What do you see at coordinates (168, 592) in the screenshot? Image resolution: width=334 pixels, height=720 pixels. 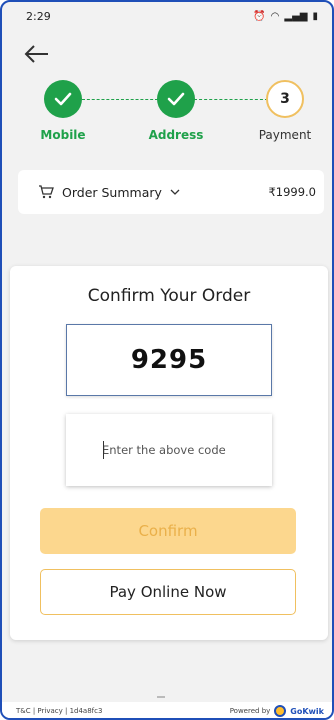 I see `pay-online-button: Pay Online Now` at bounding box center [168, 592].